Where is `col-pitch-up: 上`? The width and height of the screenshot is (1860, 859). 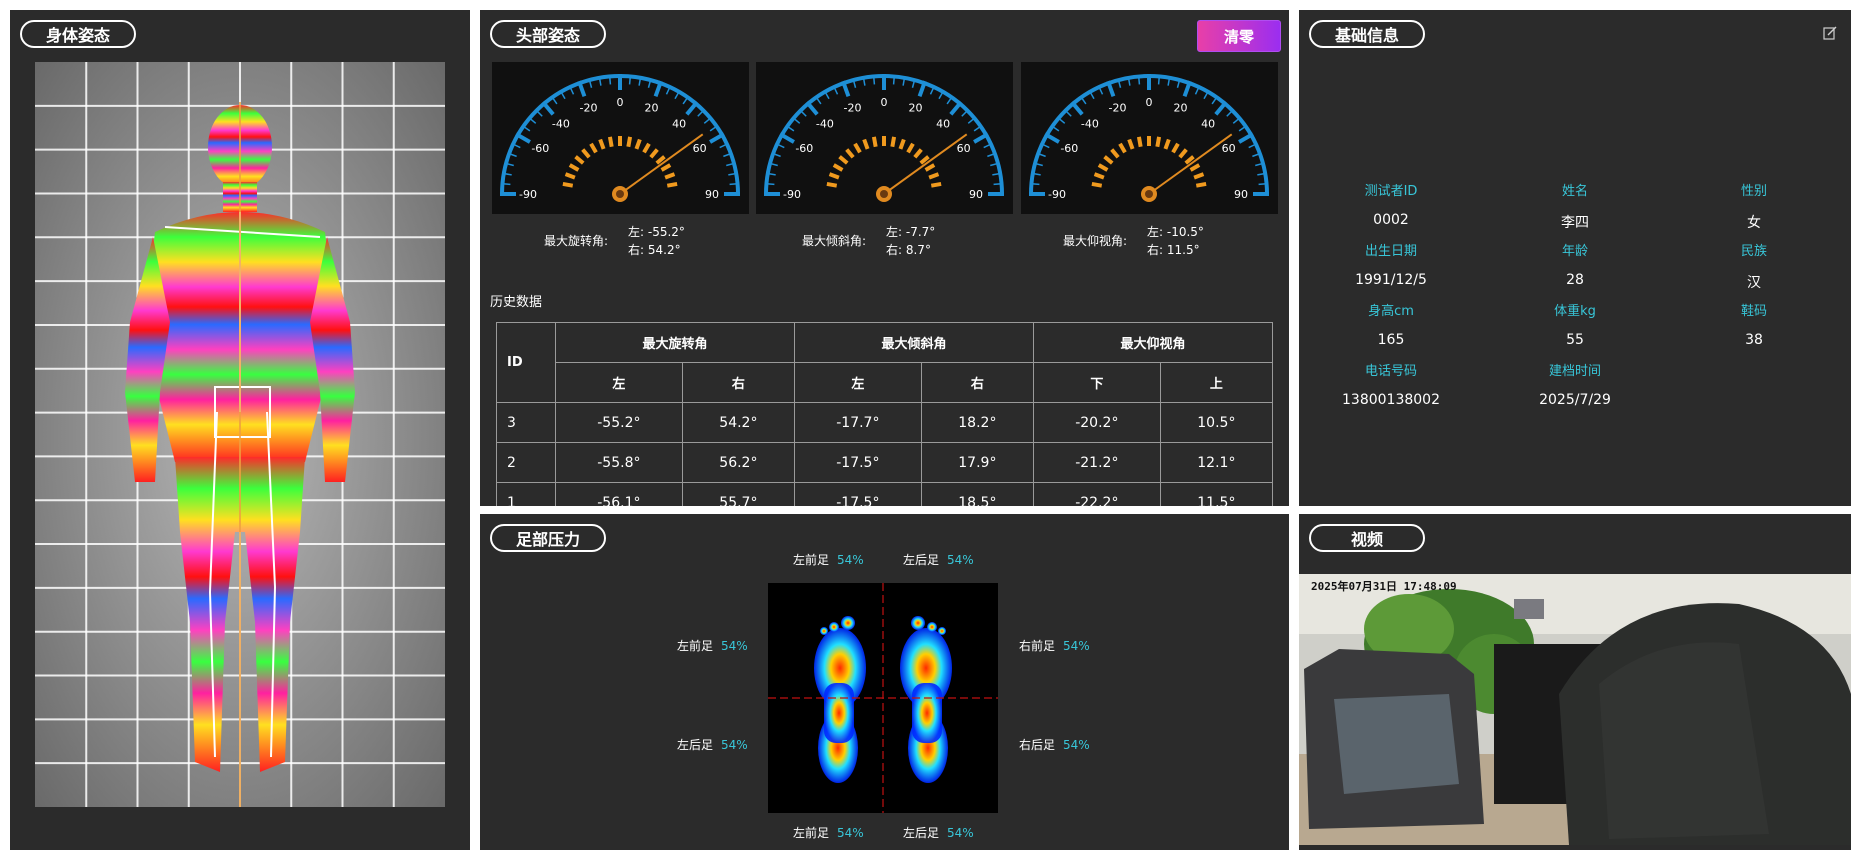 col-pitch-up: 上 is located at coordinates (1216, 382).